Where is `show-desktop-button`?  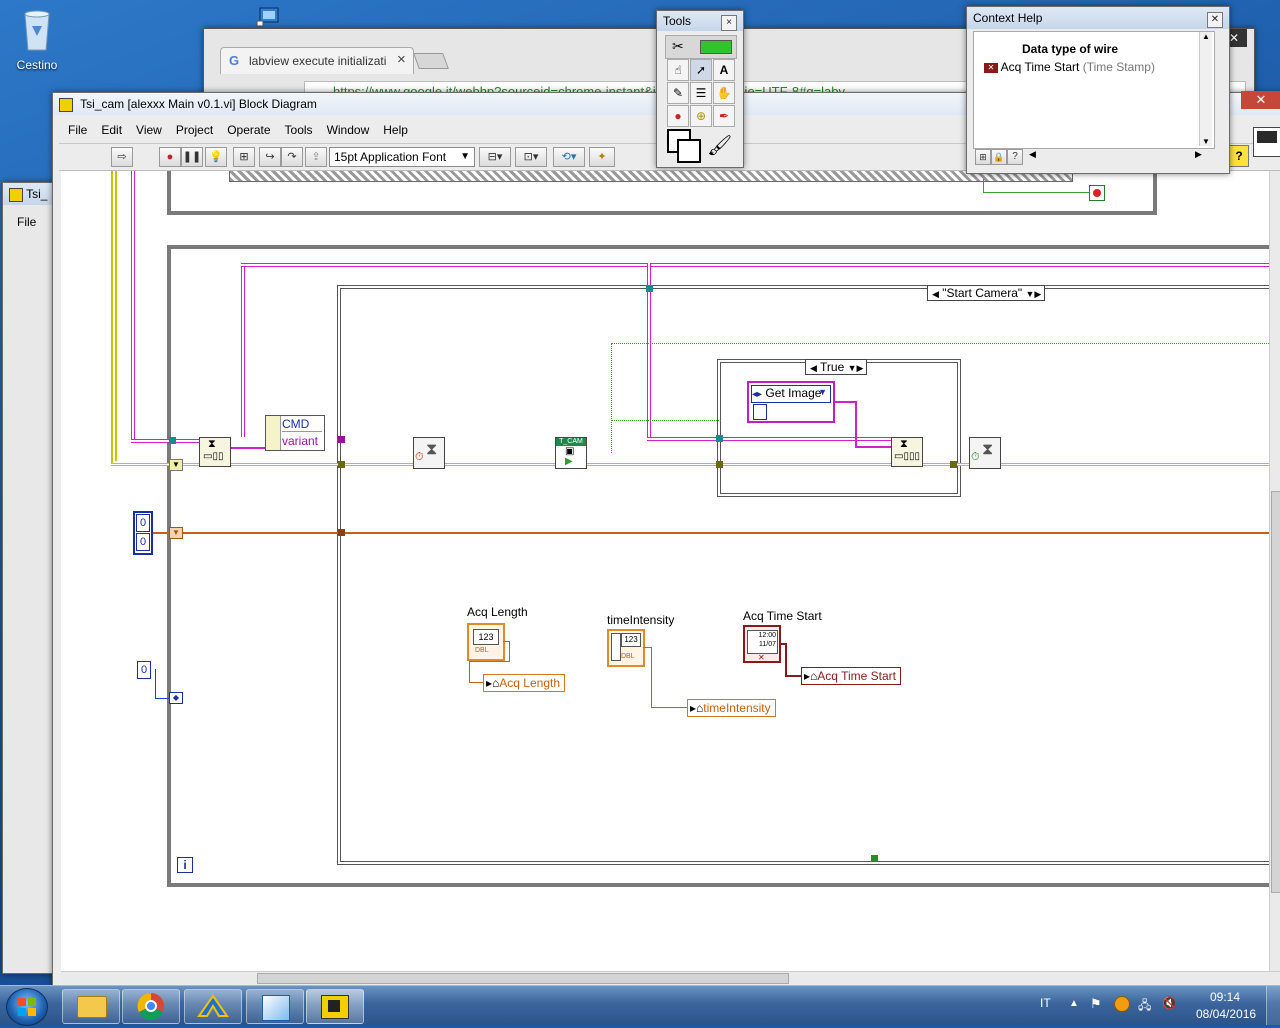 show-desktop-button is located at coordinates (1273, 1005).